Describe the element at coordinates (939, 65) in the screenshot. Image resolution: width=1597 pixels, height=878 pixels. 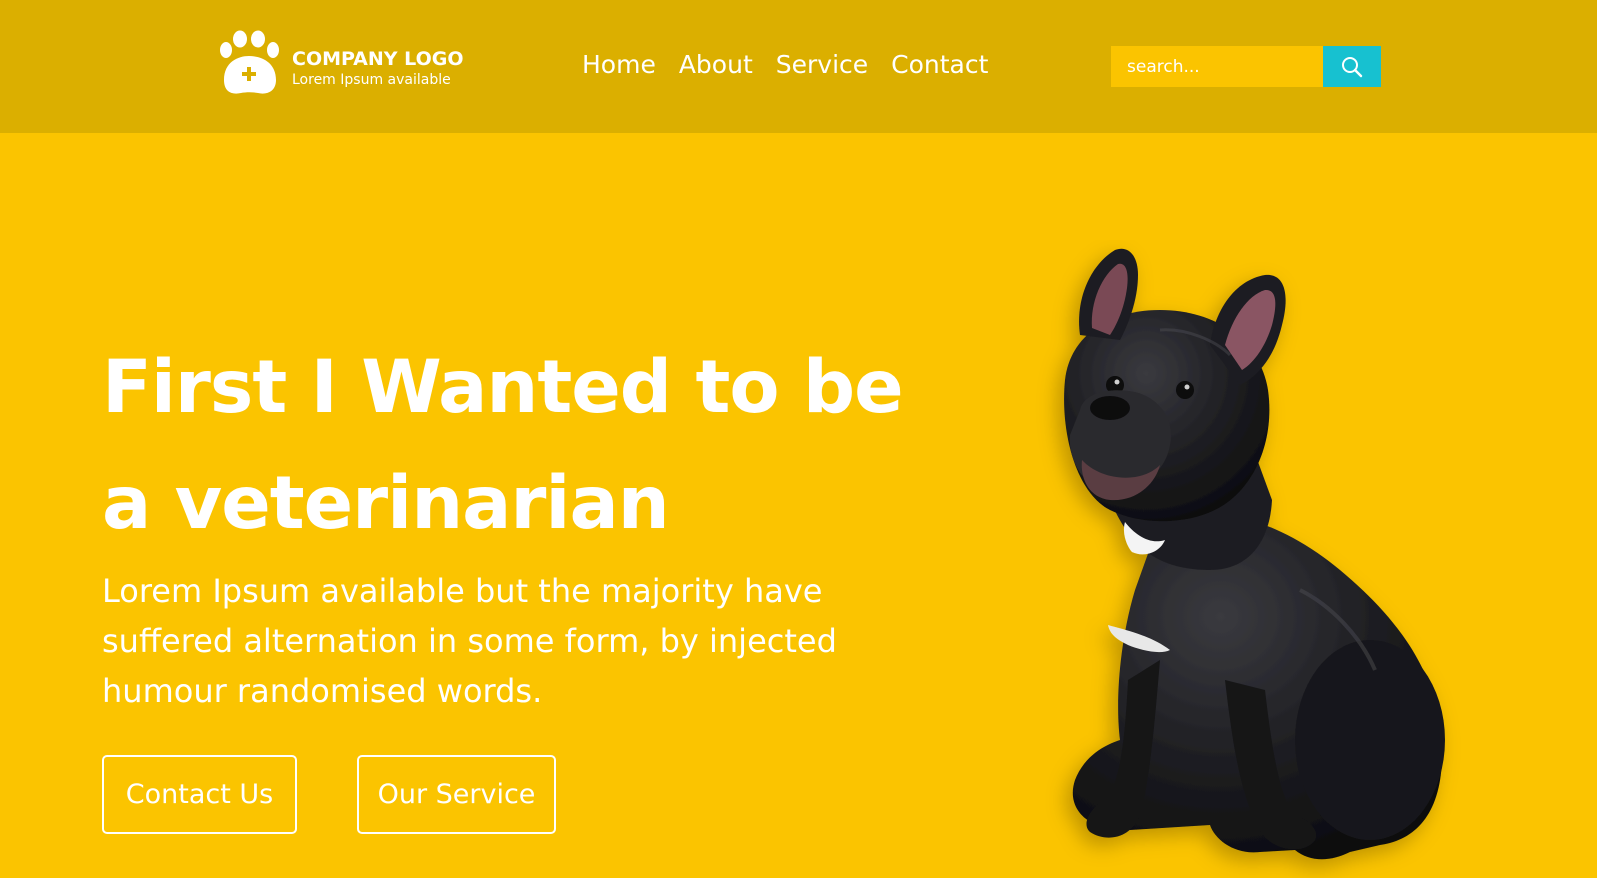
I see `nav-contact: Contact` at that location.